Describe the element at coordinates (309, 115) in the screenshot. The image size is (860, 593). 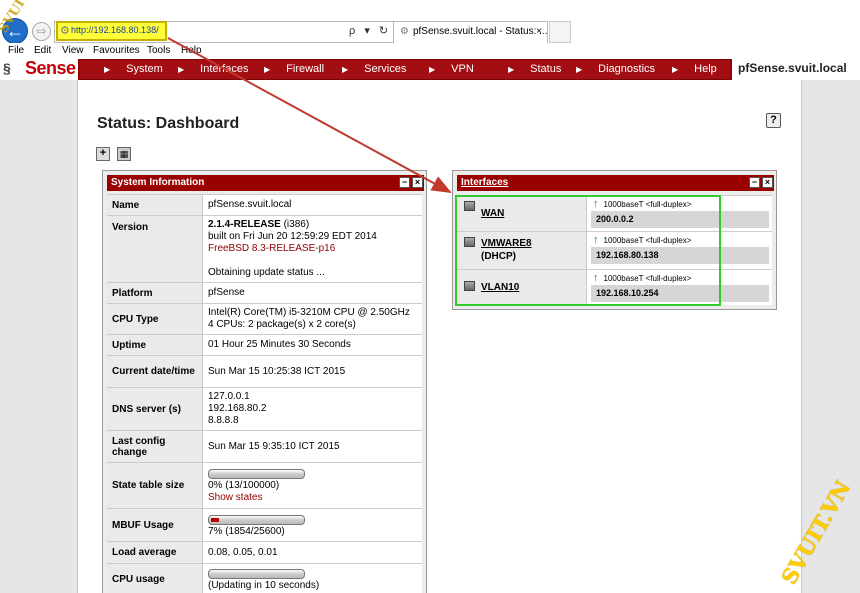
I see `annotation-arrow` at that location.